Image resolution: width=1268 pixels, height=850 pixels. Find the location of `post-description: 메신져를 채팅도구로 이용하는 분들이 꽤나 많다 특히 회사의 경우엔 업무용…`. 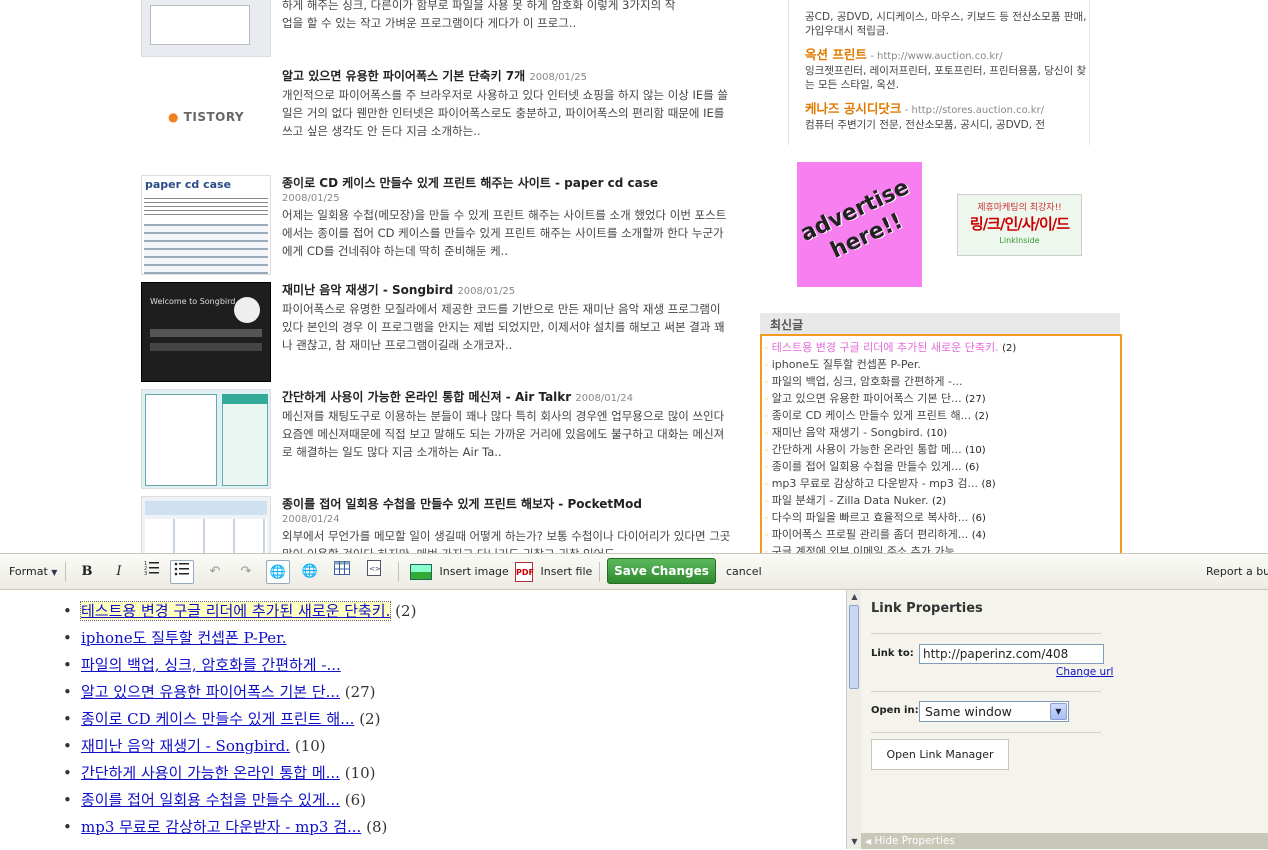

post-description: 메신져를 채팅도구로 이용하는 분들이 꽤나 많다 특히 회사의 경우엔 업무용… is located at coordinates (503, 434).